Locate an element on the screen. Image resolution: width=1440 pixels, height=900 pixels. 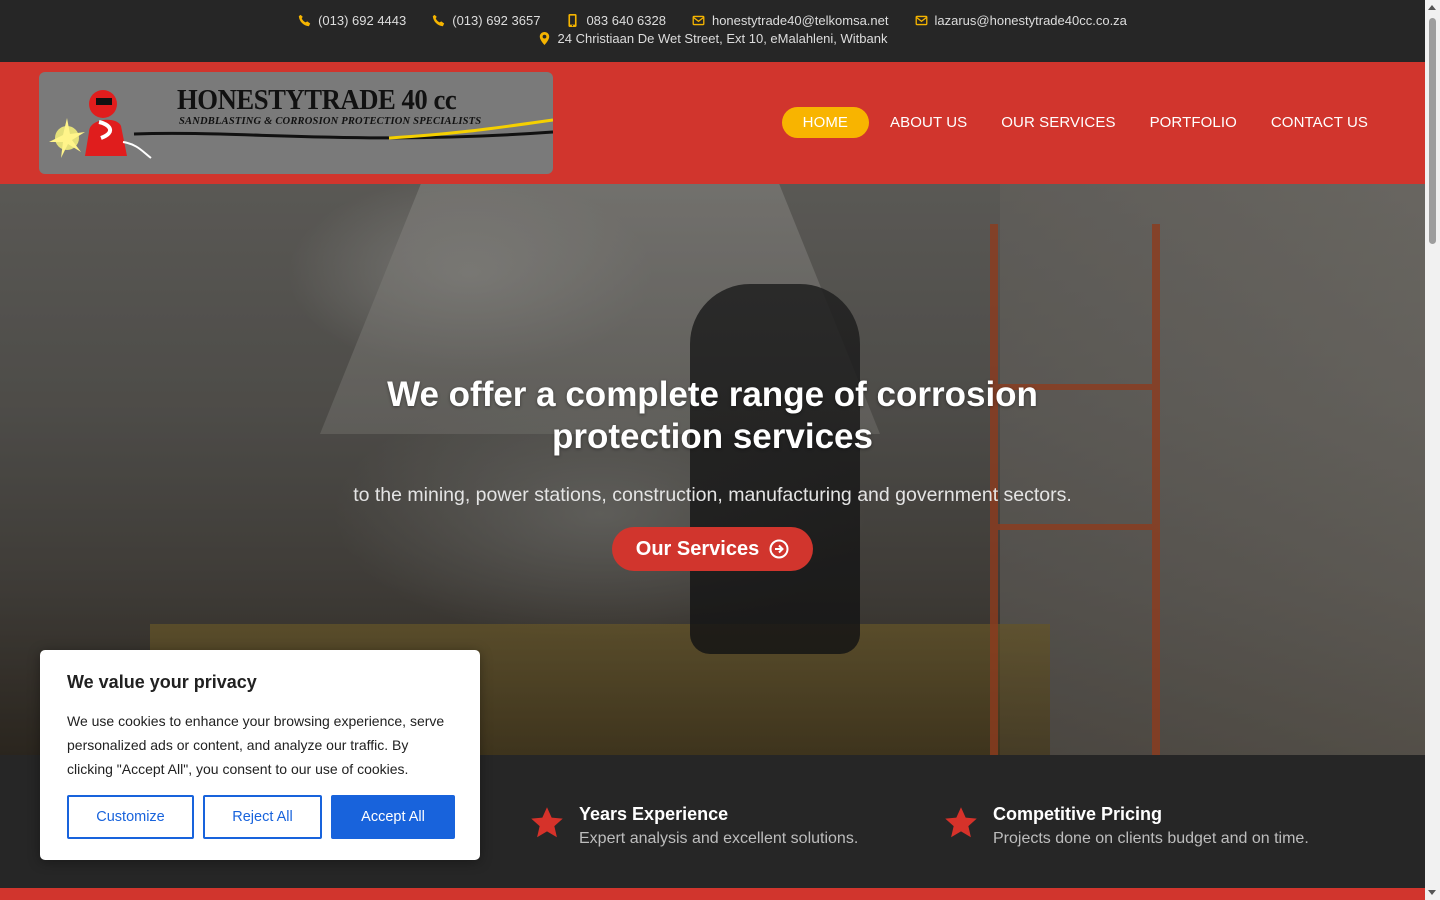
mobile-contact: 083 640 6328 is located at coordinates (616, 20).